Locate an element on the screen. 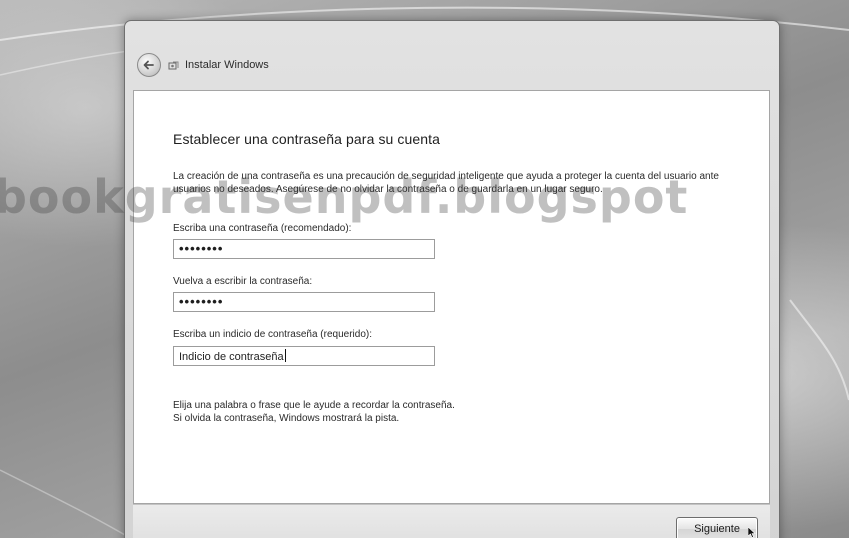 This screenshot has width=849, height=538. password-hint-field: Indicio de contraseña is located at coordinates (304, 356).